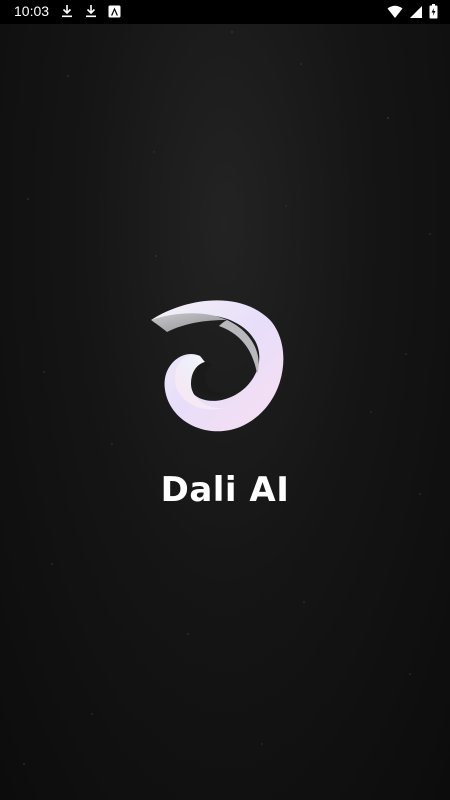 The height and width of the screenshot is (800, 450). I want to click on status-time: 10:03, so click(32, 11).